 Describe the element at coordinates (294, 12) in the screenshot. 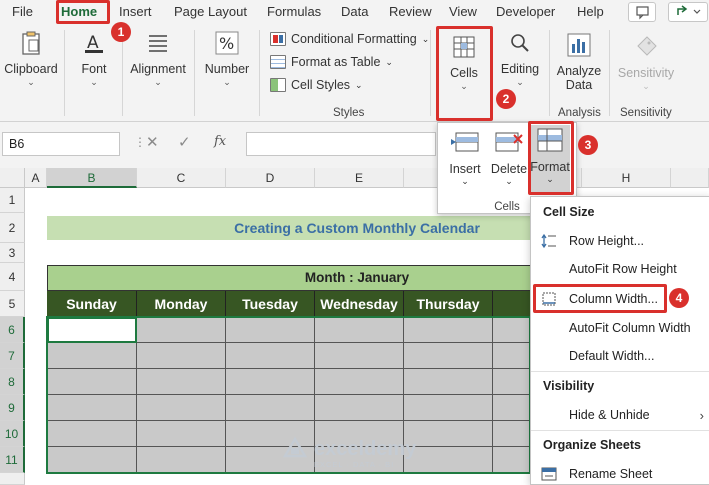

I see `tab-formulas: Formulas` at that location.